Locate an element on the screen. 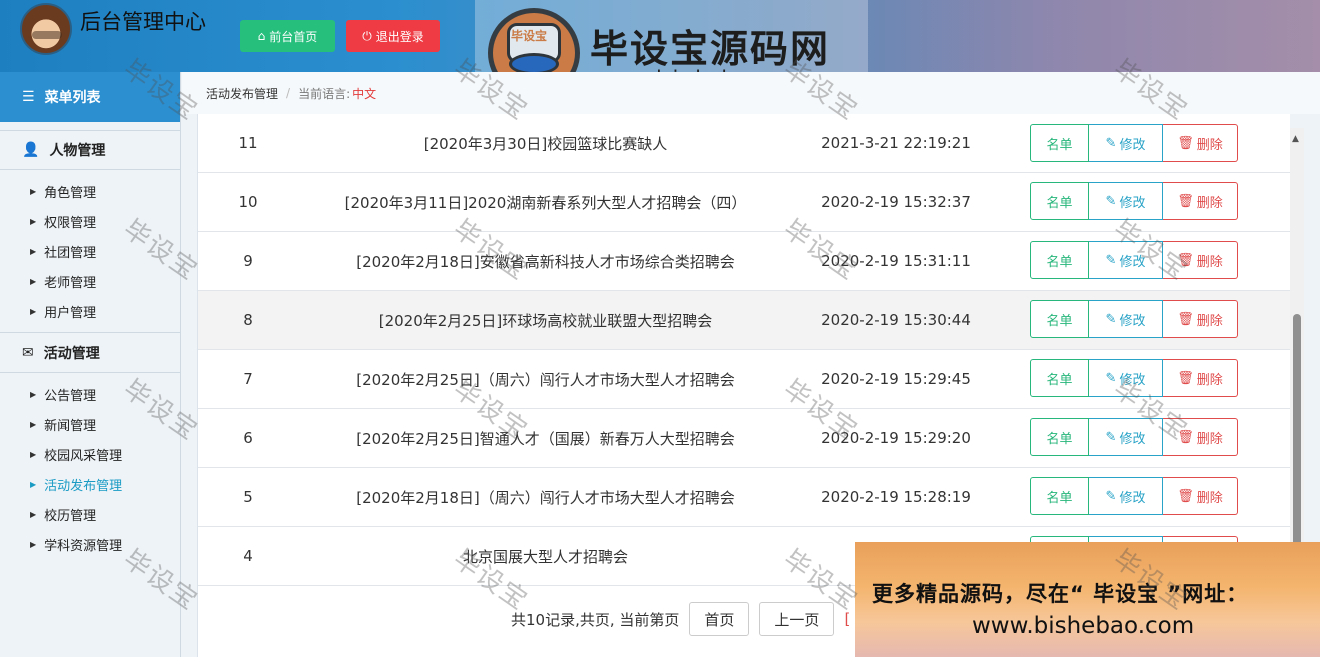 This screenshot has height=657, width=1320. people-submenu: ▶ 角色管理 ▶ 权限管理 ▶ 社团管理 ▶ 老师管理 ▶ 用户管理 is located at coordinates (90, 251).